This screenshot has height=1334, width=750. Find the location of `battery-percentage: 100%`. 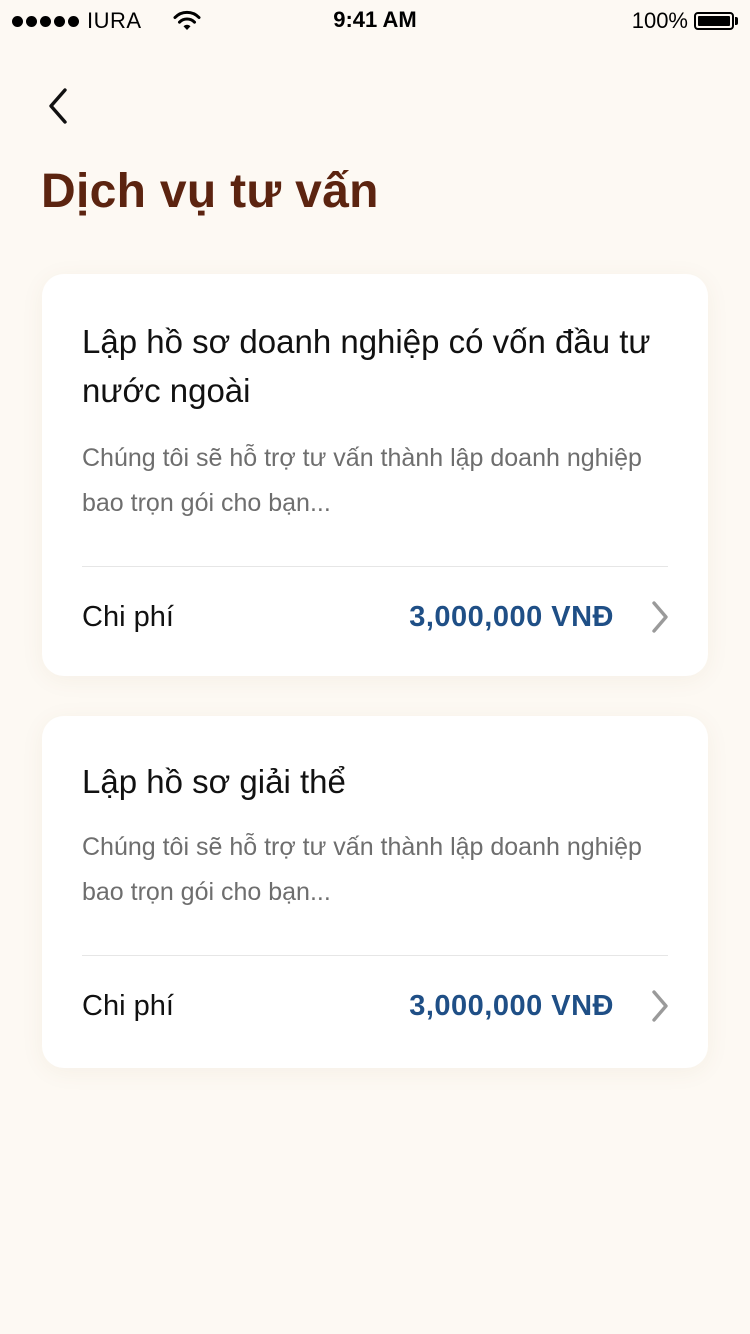

battery-percentage: 100% is located at coordinates (659, 20).